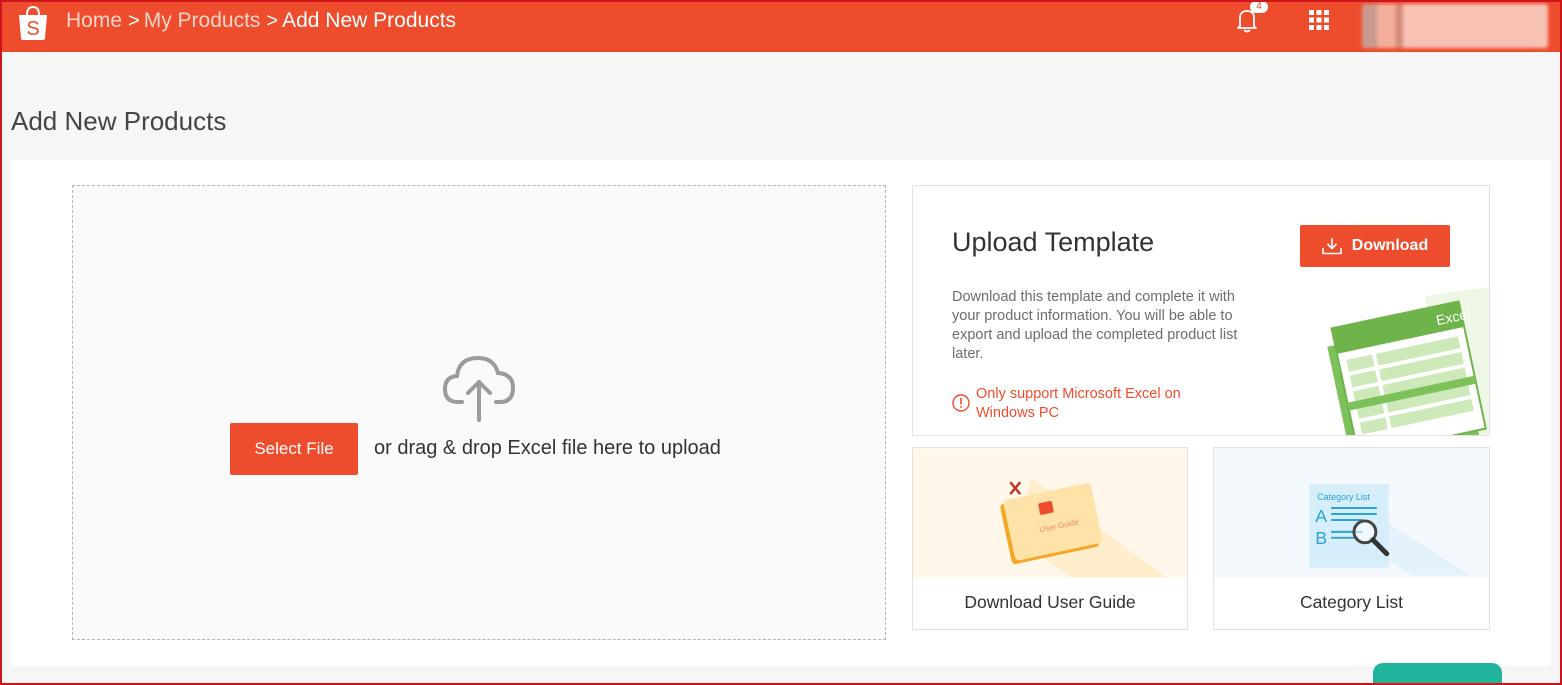 Image resolution: width=1562 pixels, height=685 pixels. I want to click on download-icon, so click(1331, 246).